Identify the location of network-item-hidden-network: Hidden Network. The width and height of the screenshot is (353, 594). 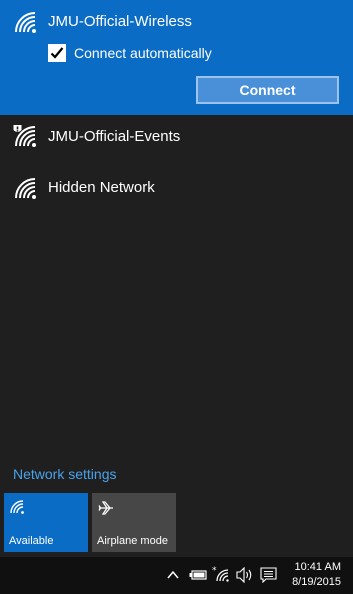
(176, 188).